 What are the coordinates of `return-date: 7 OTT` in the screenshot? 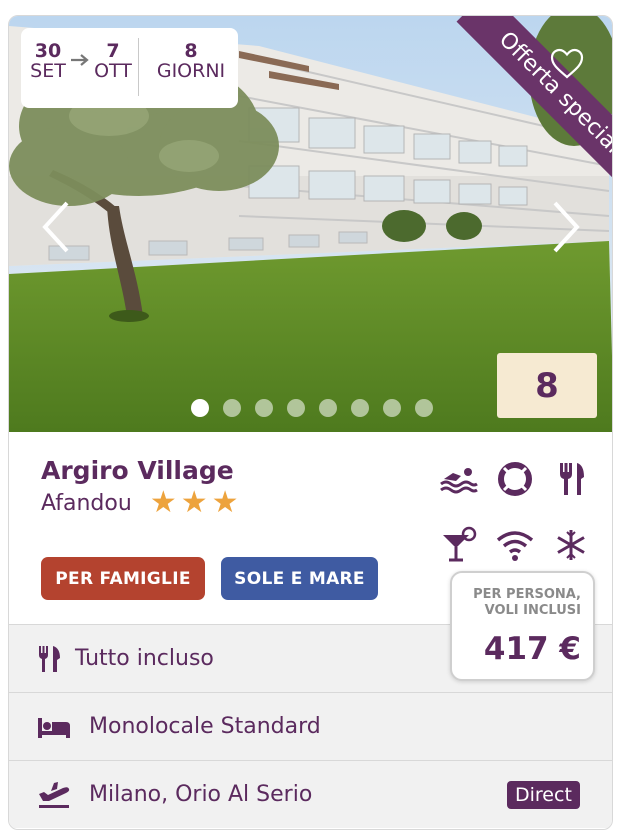 It's located at (113, 61).